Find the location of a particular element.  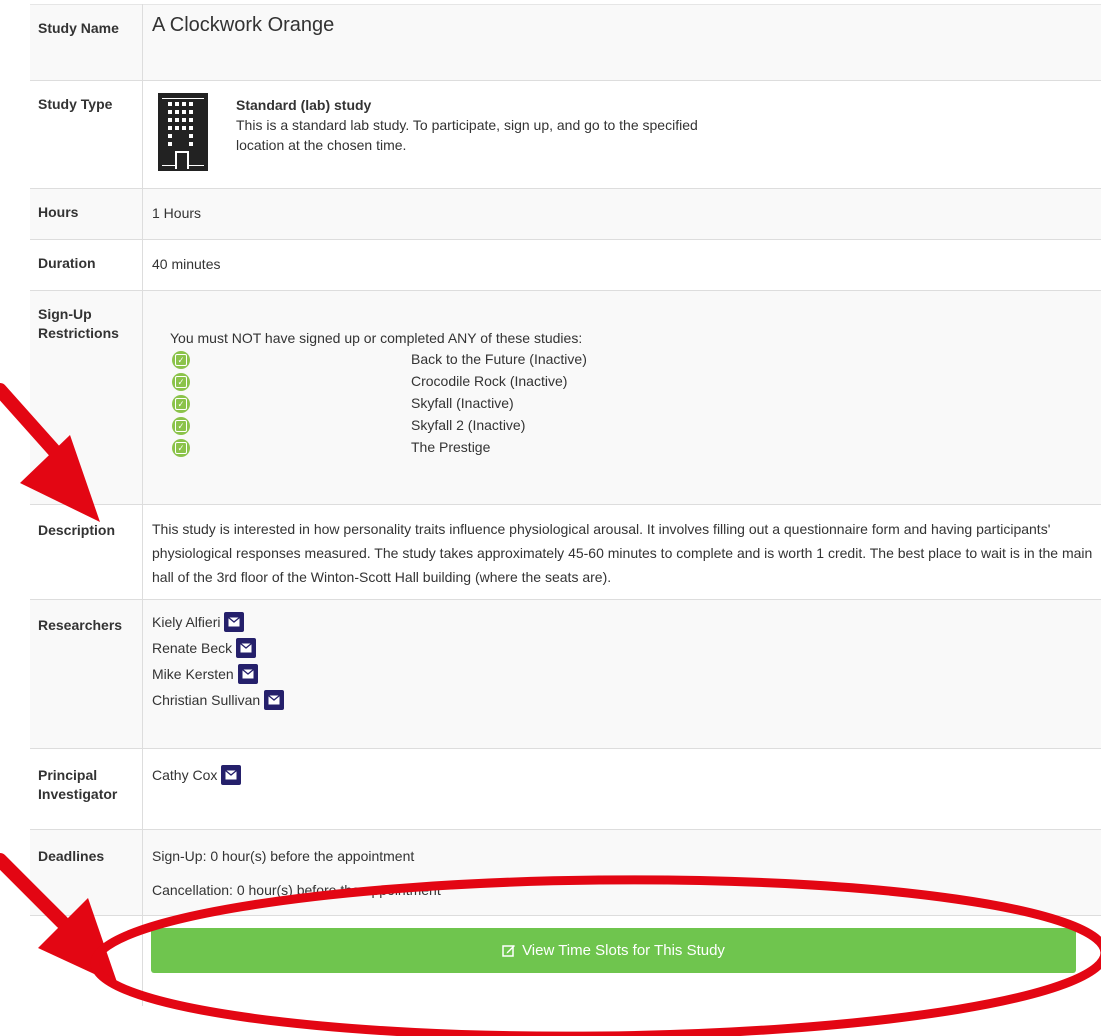

restriction-item: ✓ Back to the Future (Inactive) is located at coordinates (626, 360).